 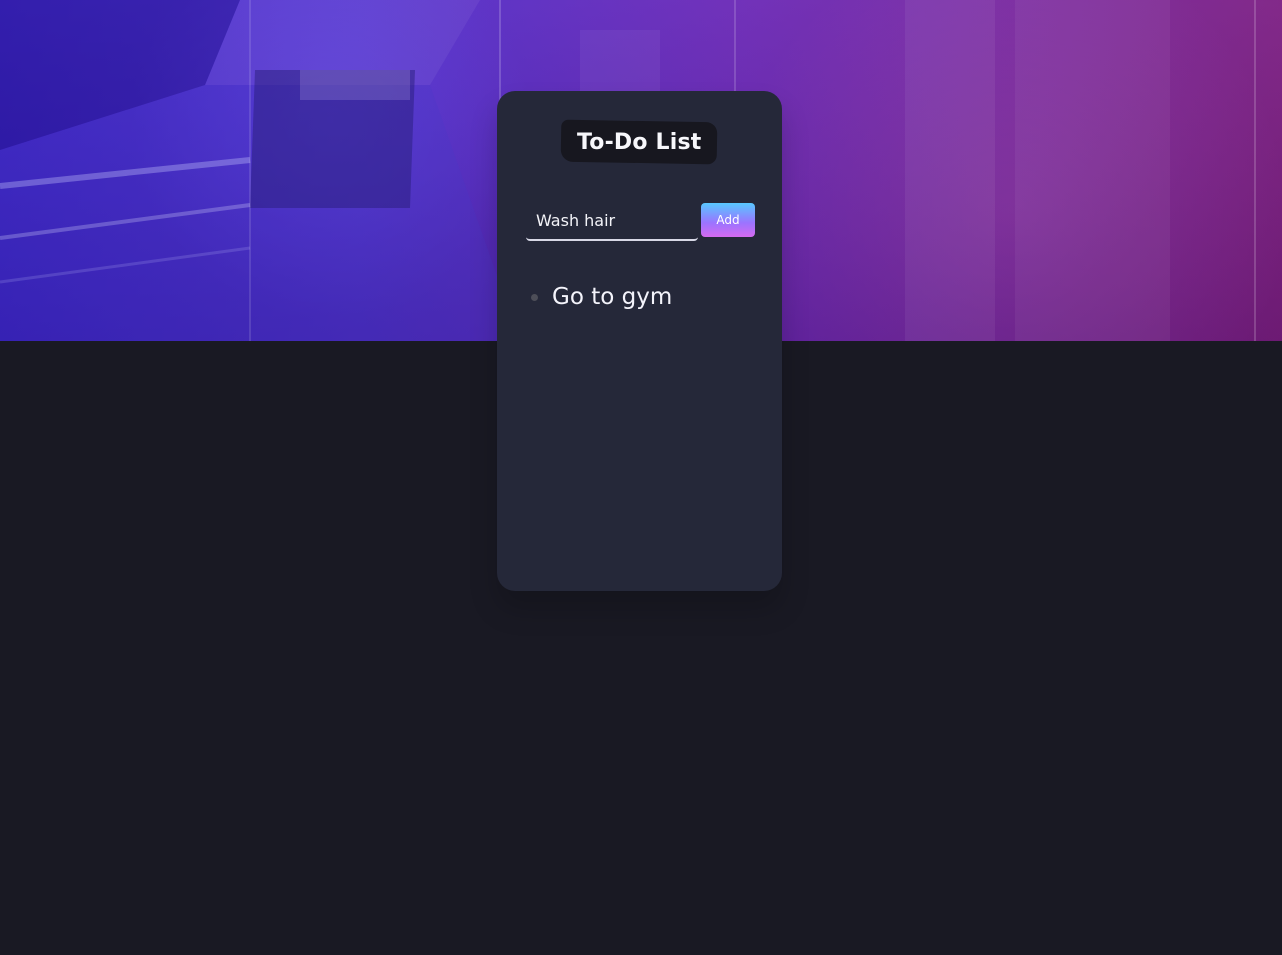 I want to click on page-title: To-Do List, so click(x=639, y=142).